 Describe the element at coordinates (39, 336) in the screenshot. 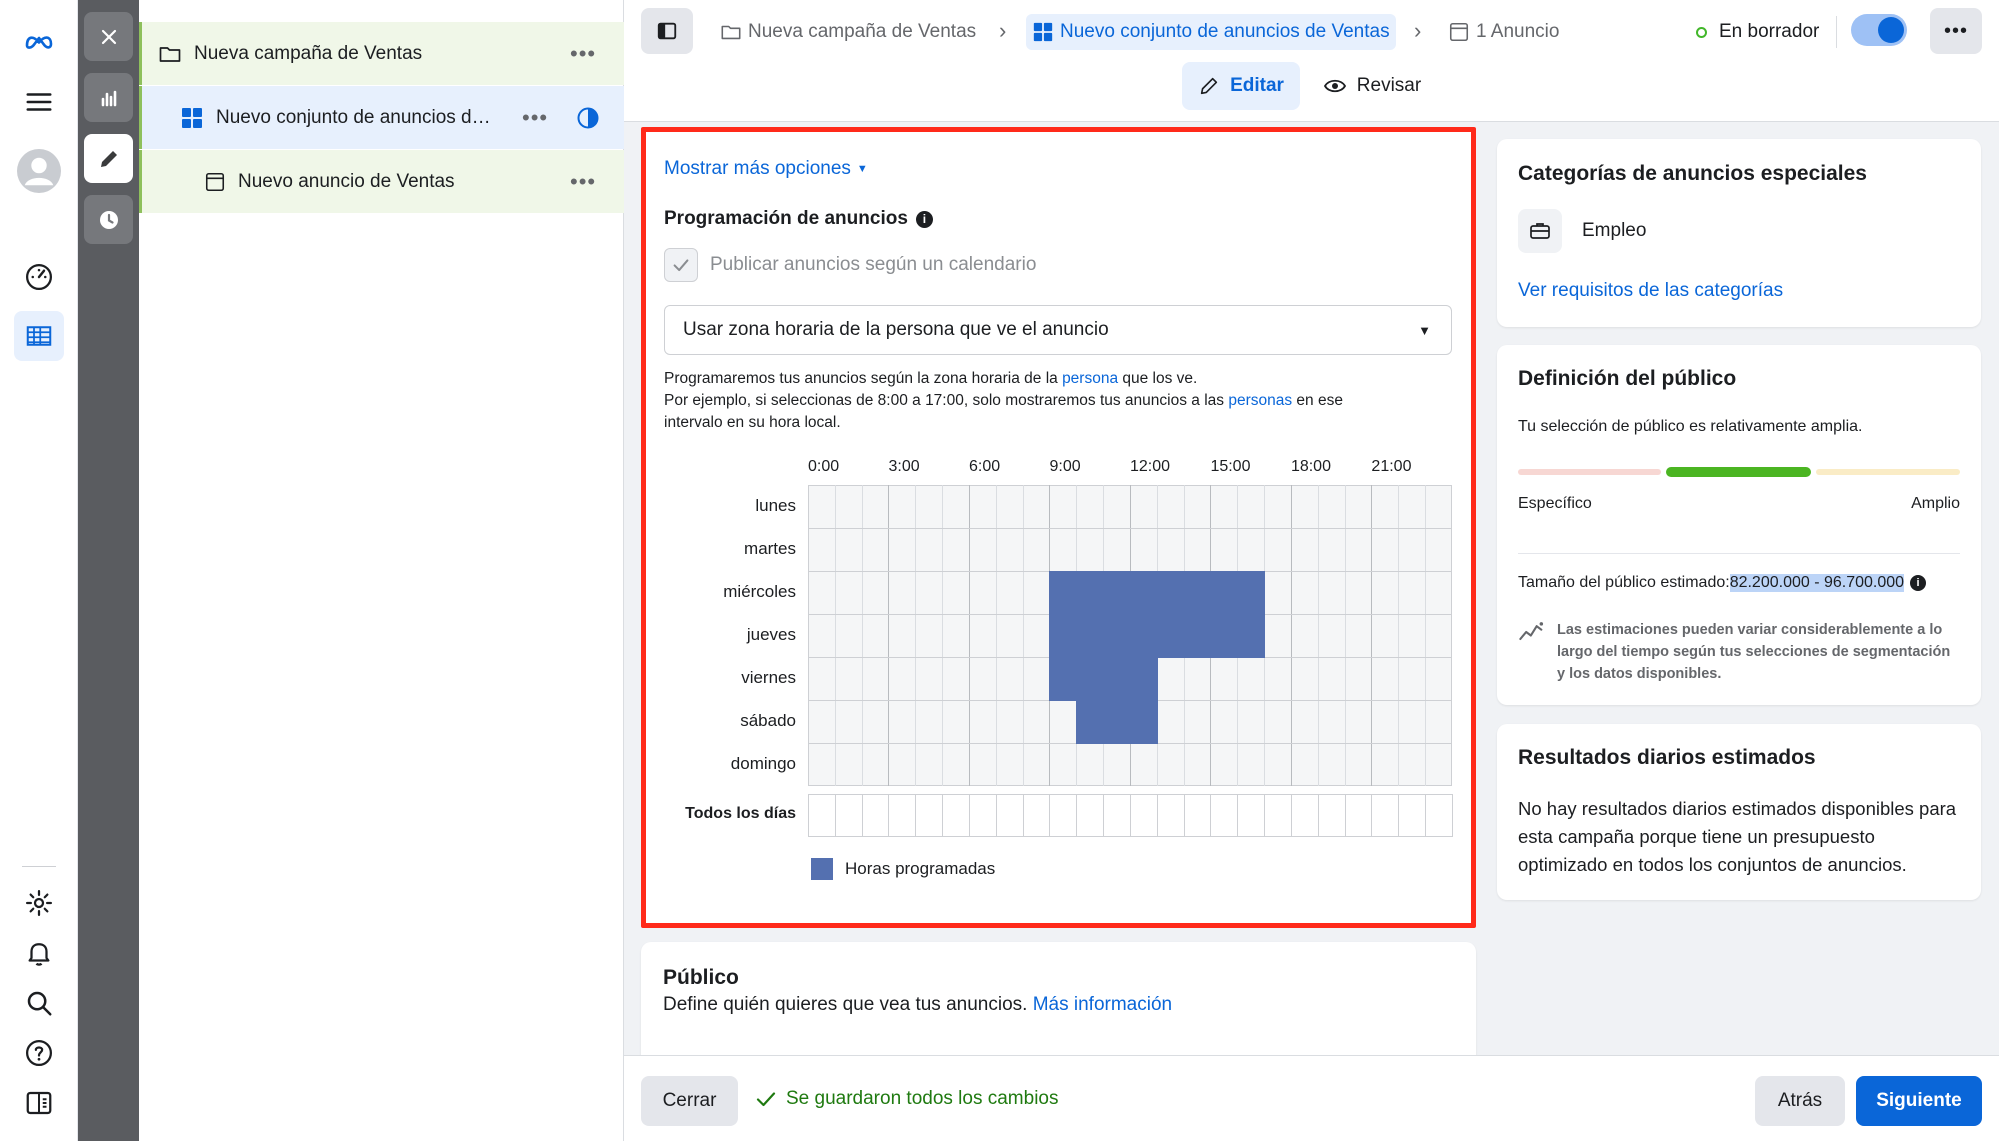

I see `ads-manager-table-icon` at that location.